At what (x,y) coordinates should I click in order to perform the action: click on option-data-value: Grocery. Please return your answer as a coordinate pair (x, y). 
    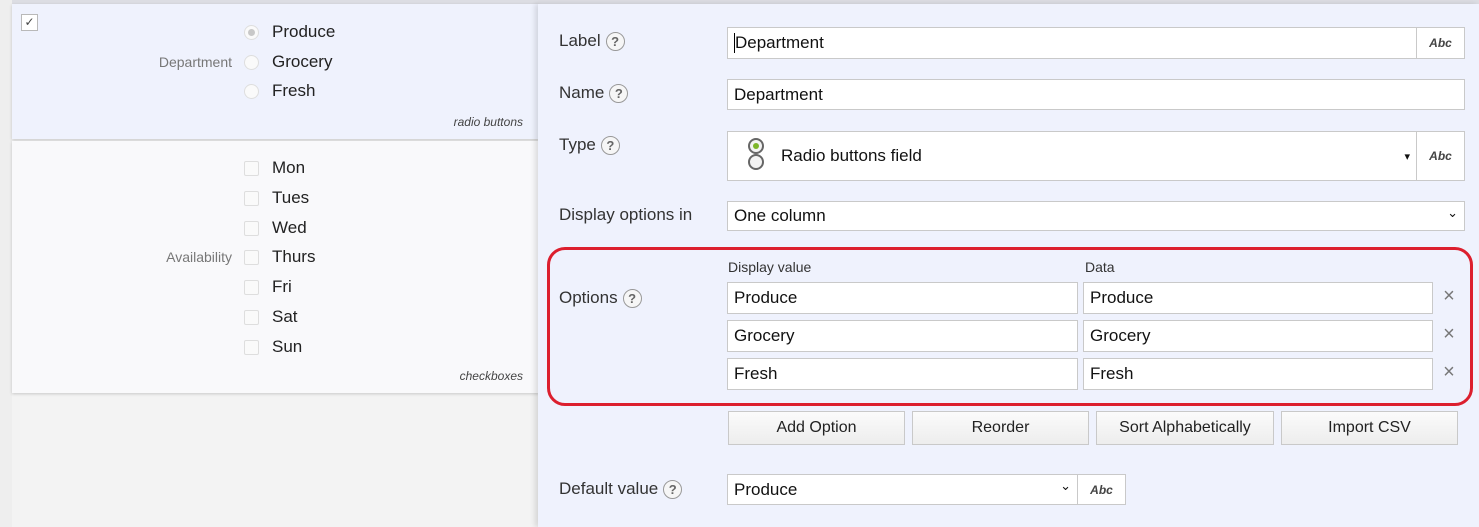
    Looking at the image, I should click on (1120, 335).